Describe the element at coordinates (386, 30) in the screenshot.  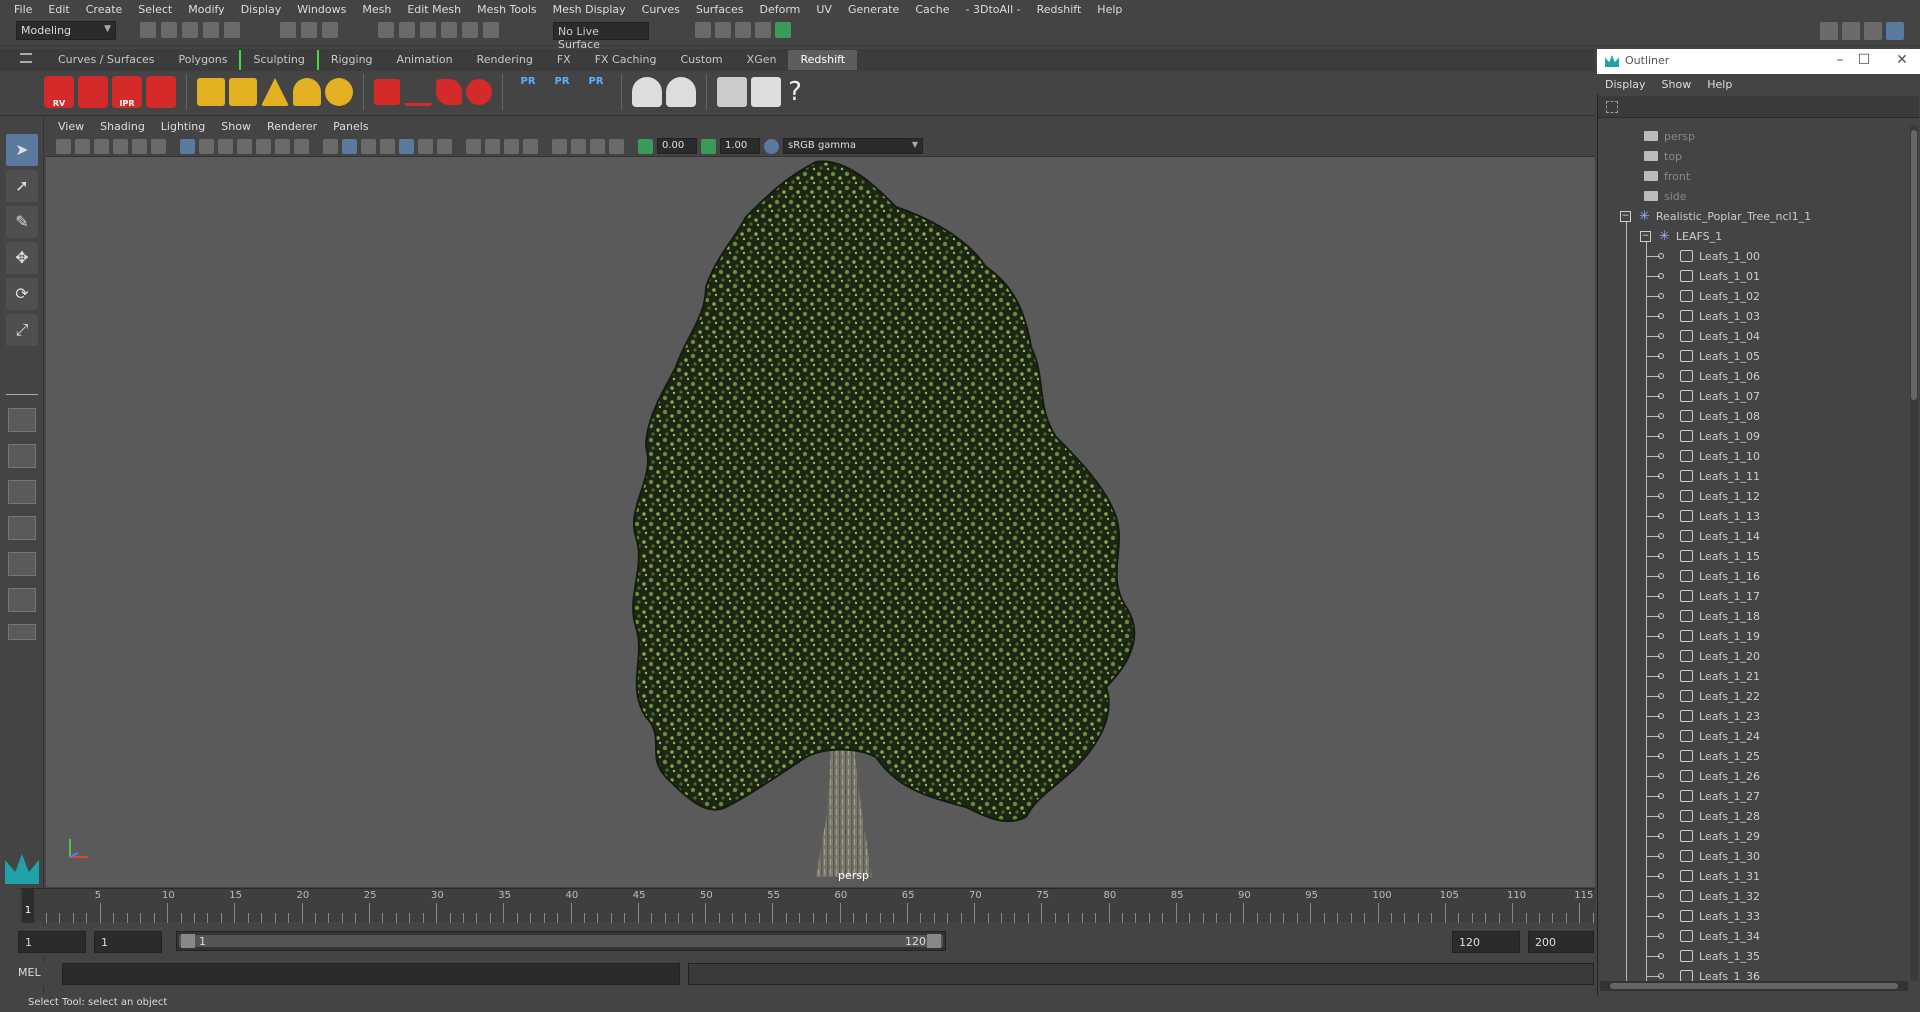
I see `snap-grid-icon` at that location.